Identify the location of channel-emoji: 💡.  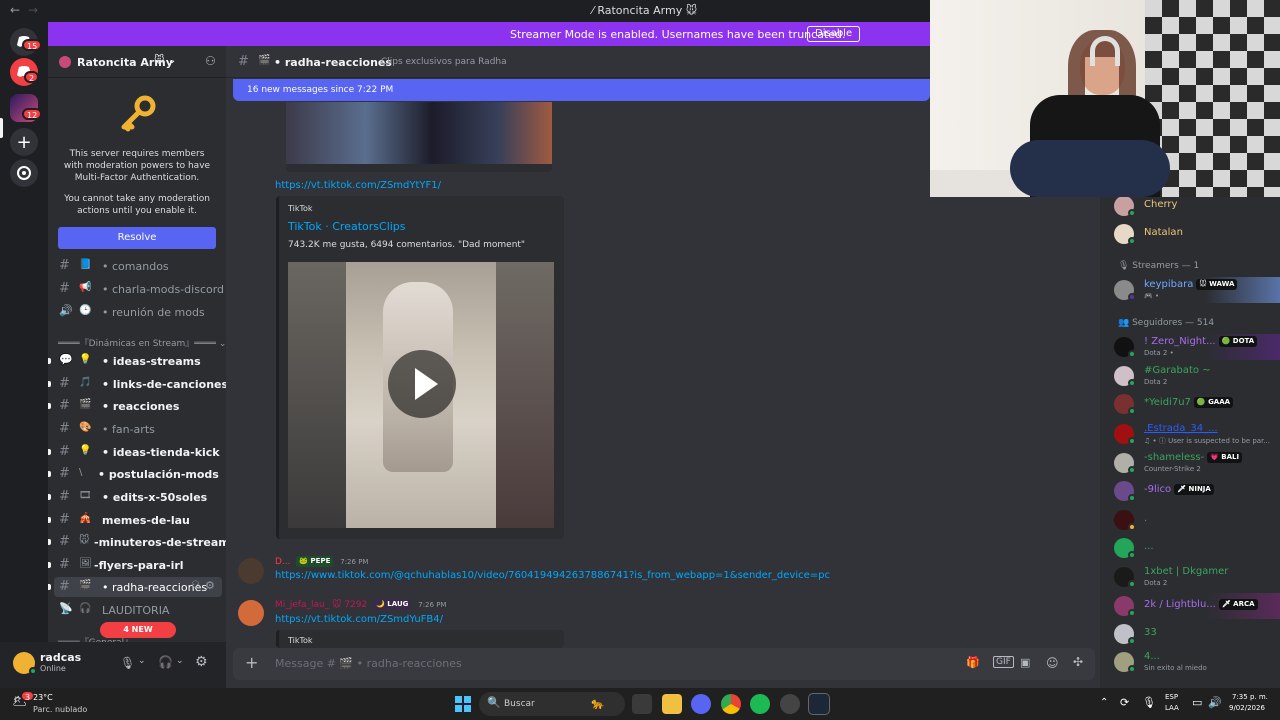
(85, 450).